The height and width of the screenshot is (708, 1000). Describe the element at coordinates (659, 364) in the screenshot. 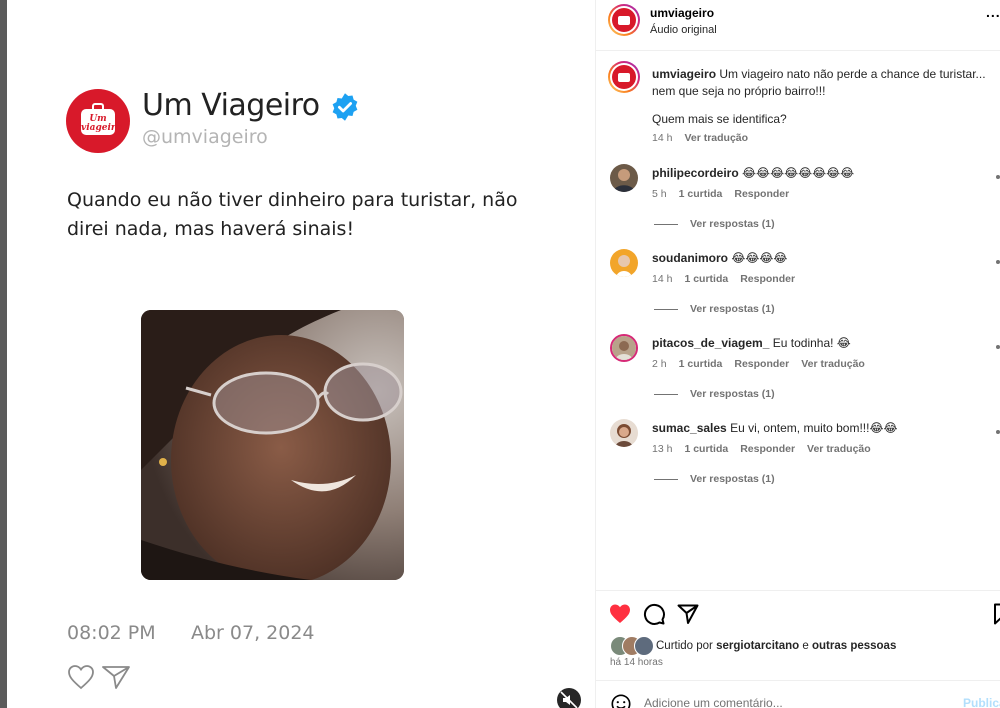

I see `comment-time: 2 h` at that location.